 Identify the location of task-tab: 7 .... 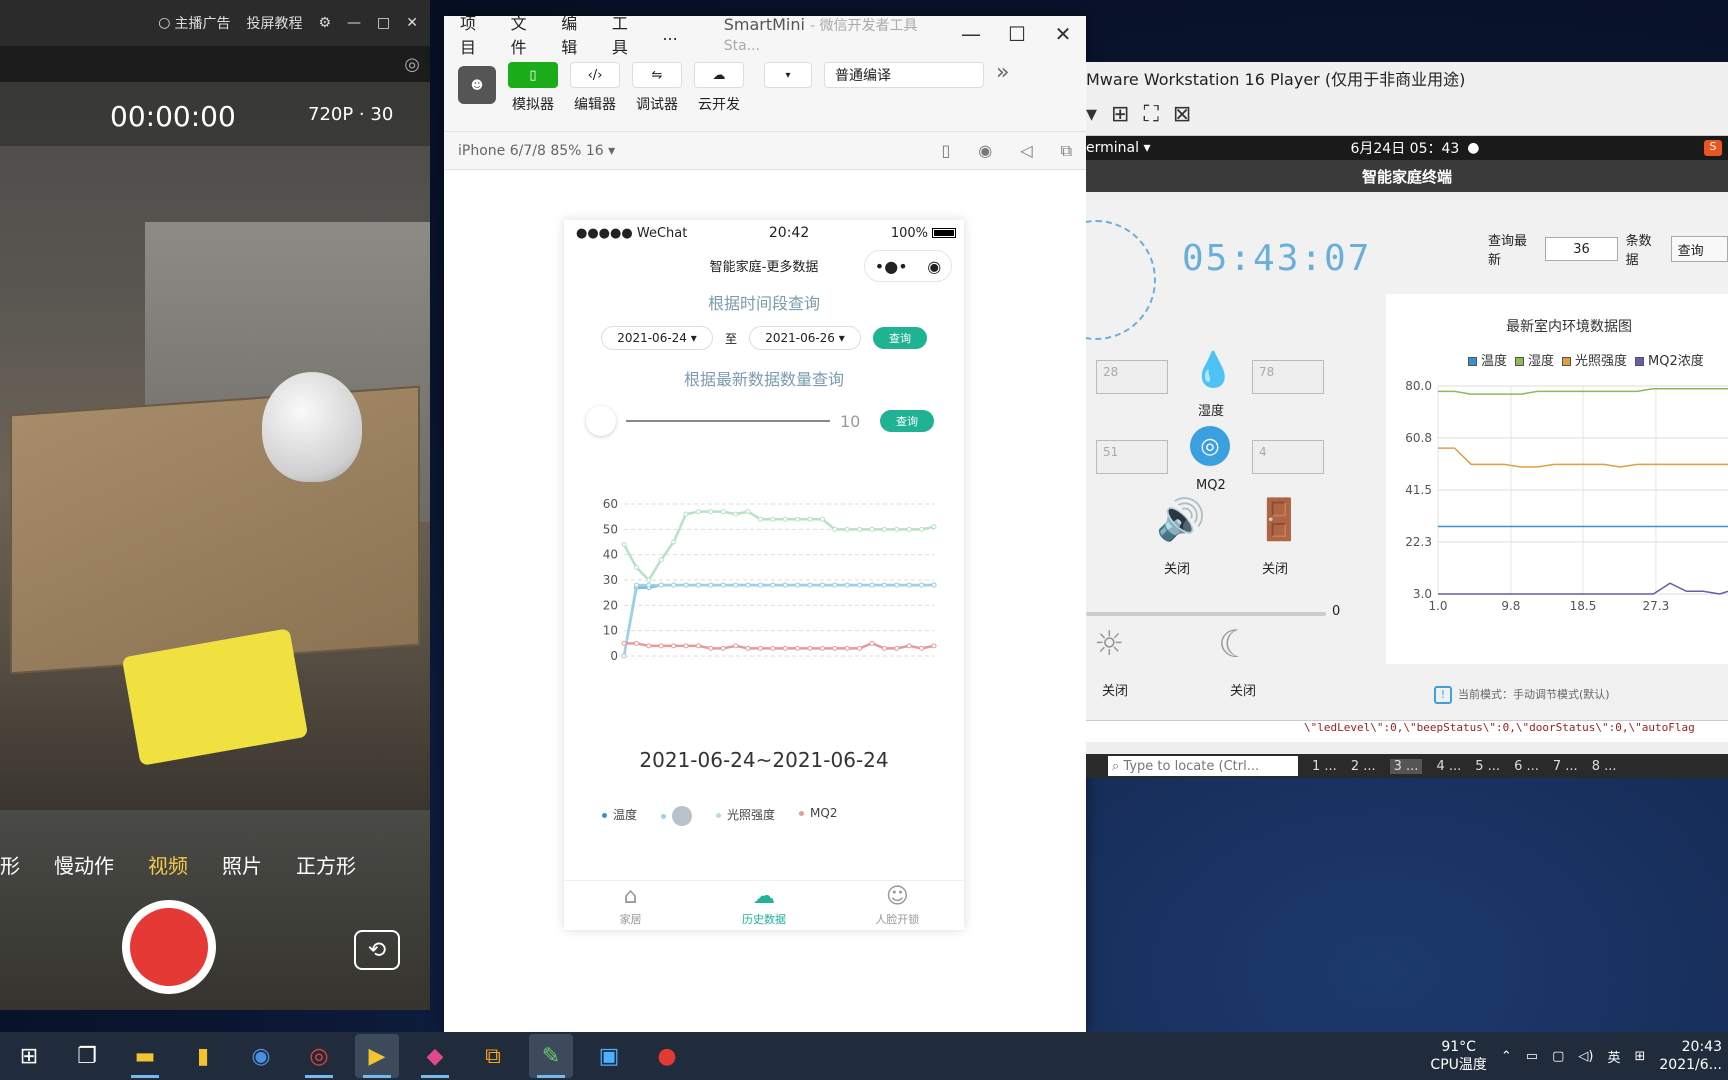
(1565, 766).